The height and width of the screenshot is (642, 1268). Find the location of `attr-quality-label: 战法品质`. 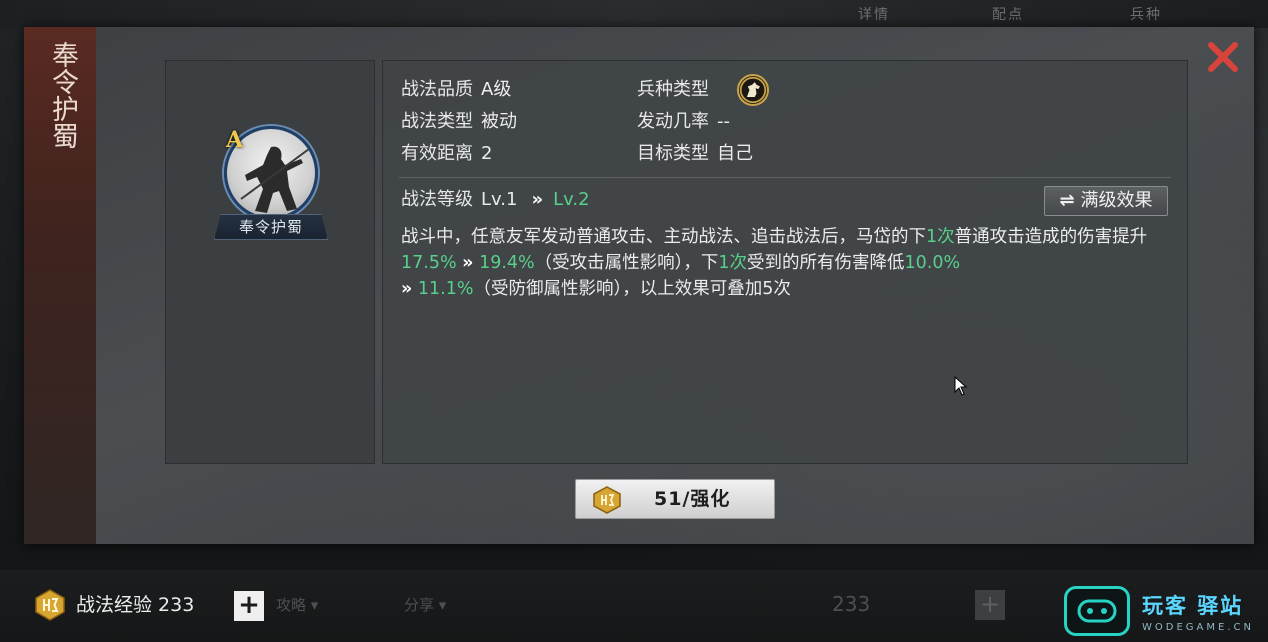

attr-quality-label: 战法品质 is located at coordinates (437, 89).